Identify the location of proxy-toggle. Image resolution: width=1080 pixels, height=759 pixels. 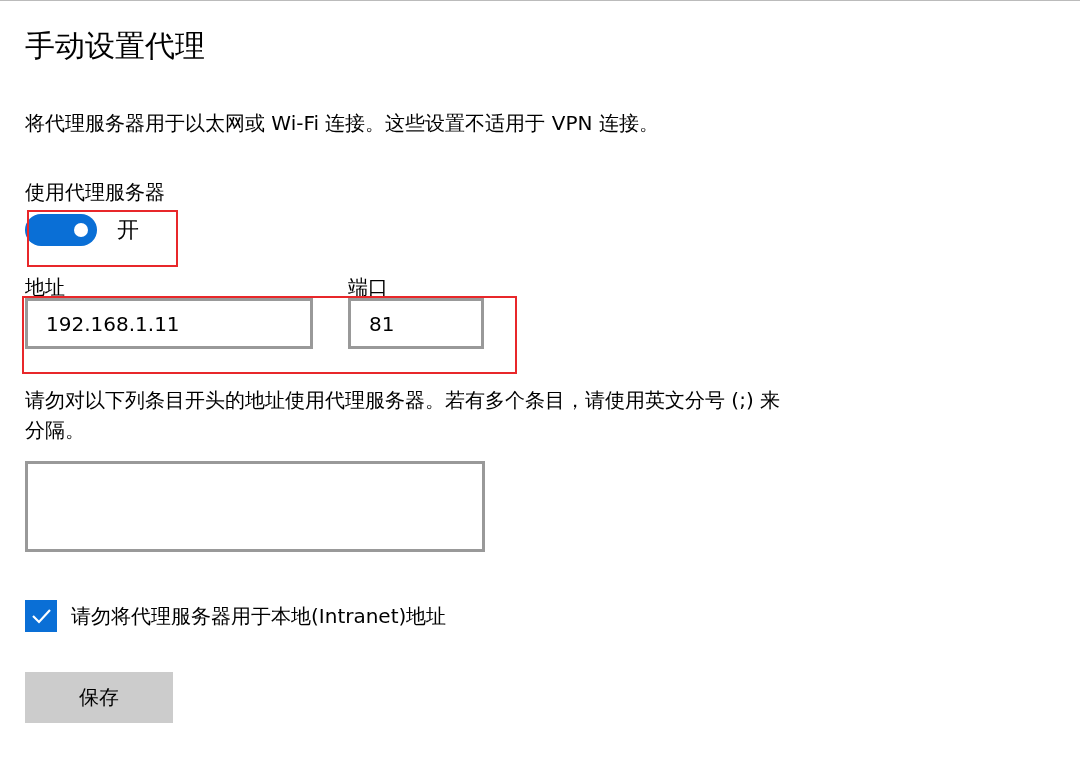
(61, 230).